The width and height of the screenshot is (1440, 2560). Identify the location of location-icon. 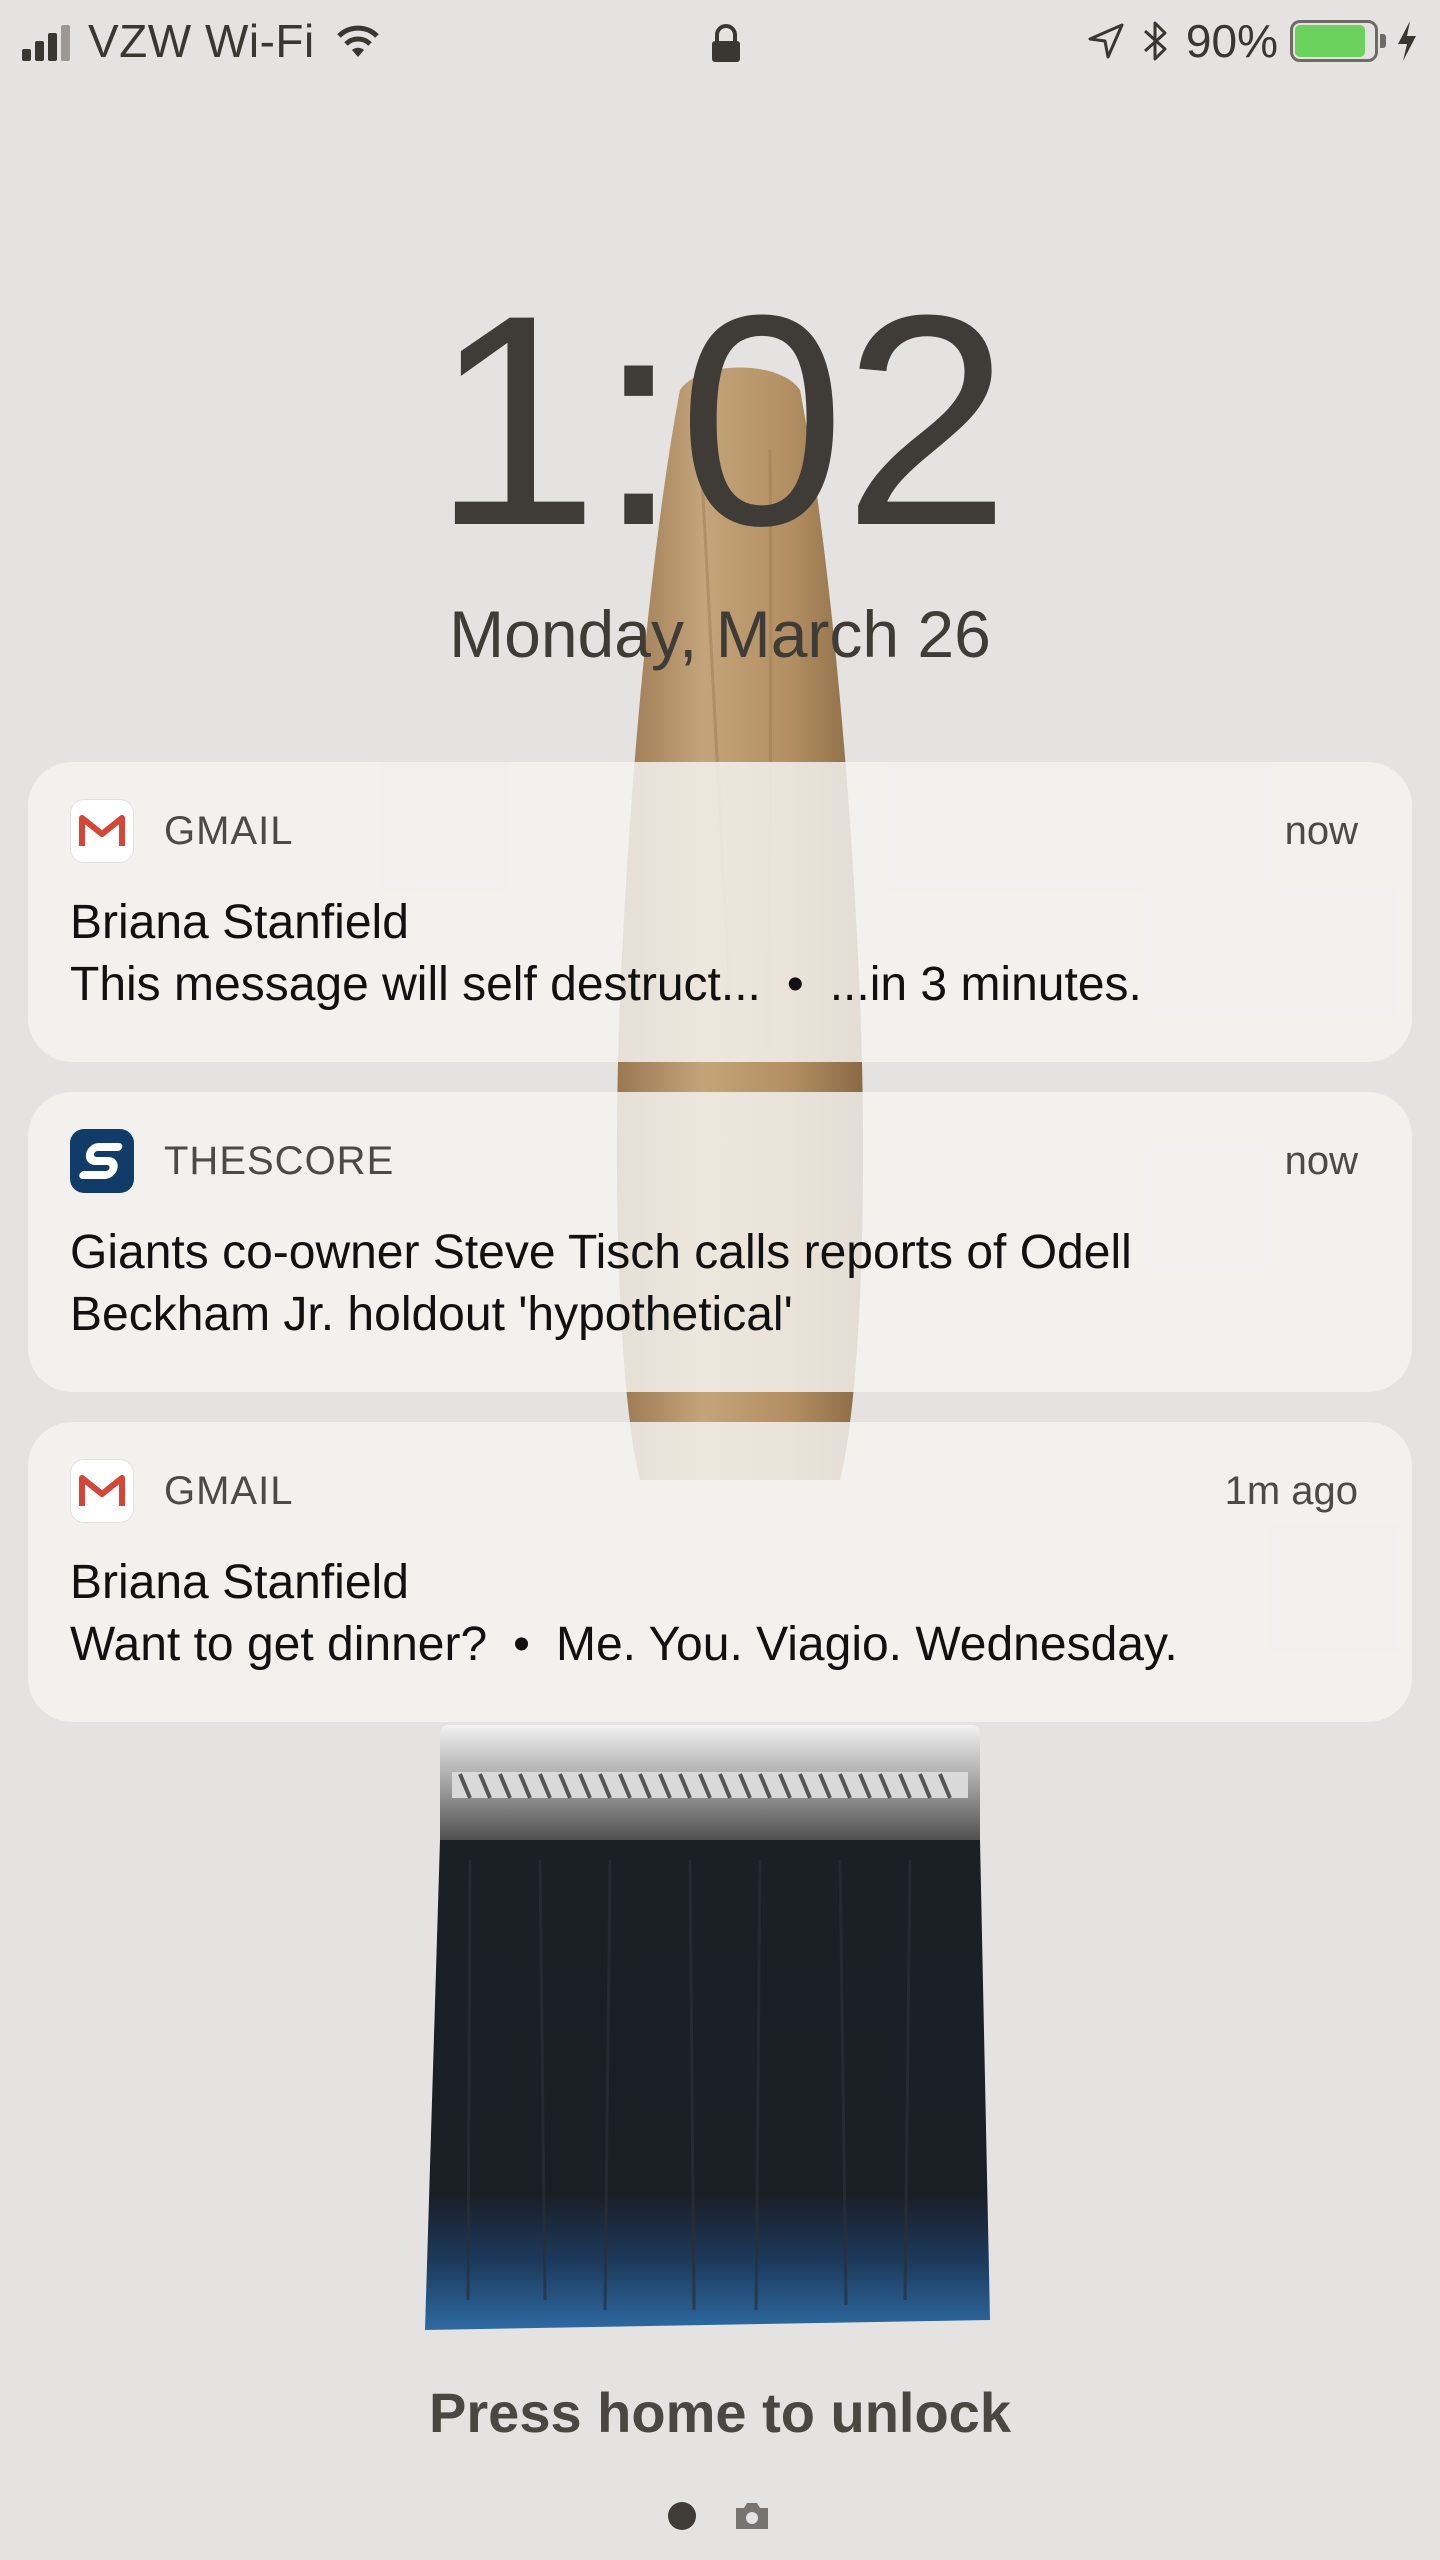
(1106, 41).